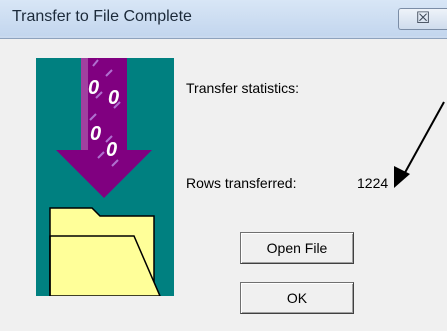 This screenshot has height=331, width=447. I want to click on close-icon: ☒, so click(423, 18).